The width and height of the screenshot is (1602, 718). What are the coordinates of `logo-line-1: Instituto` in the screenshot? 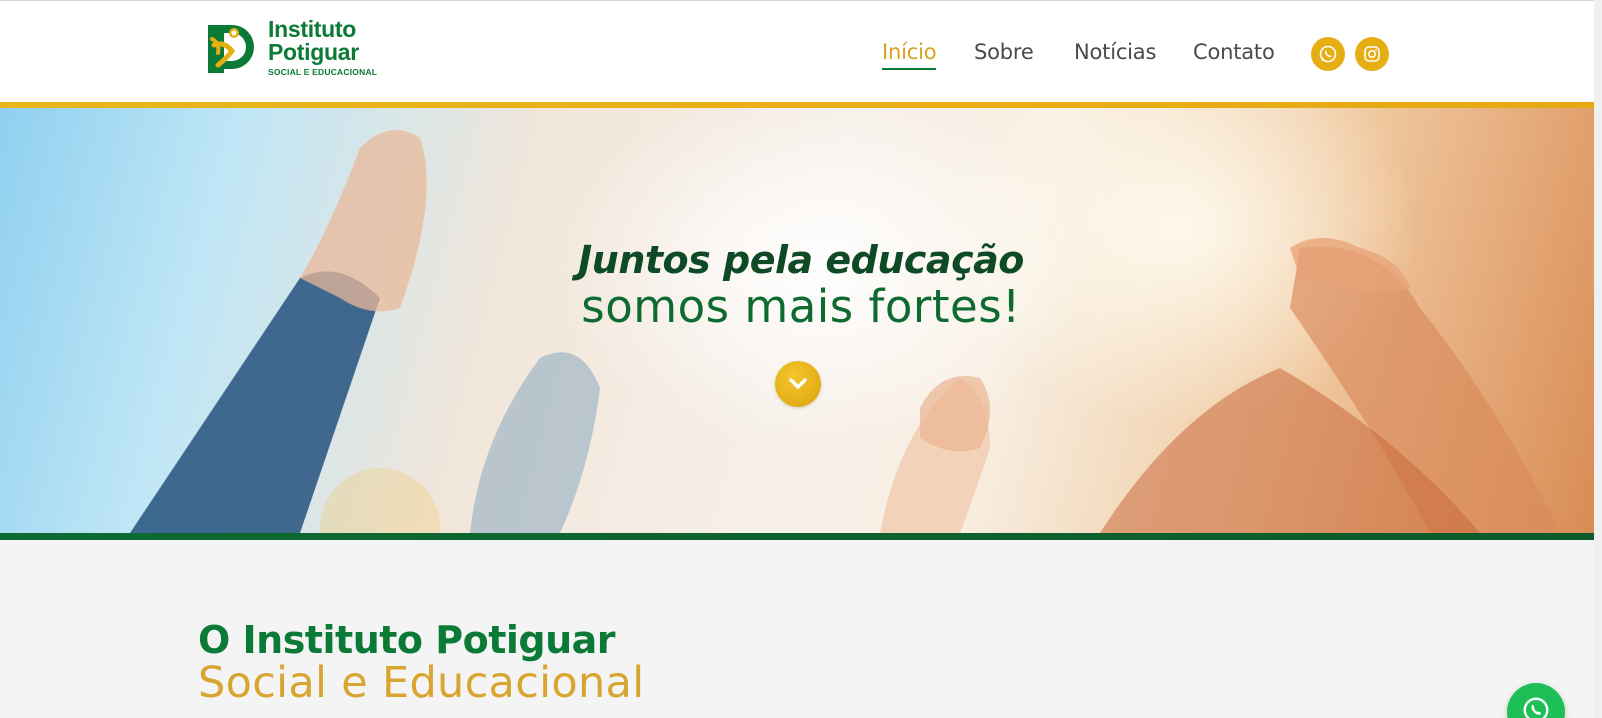 It's located at (312, 29).